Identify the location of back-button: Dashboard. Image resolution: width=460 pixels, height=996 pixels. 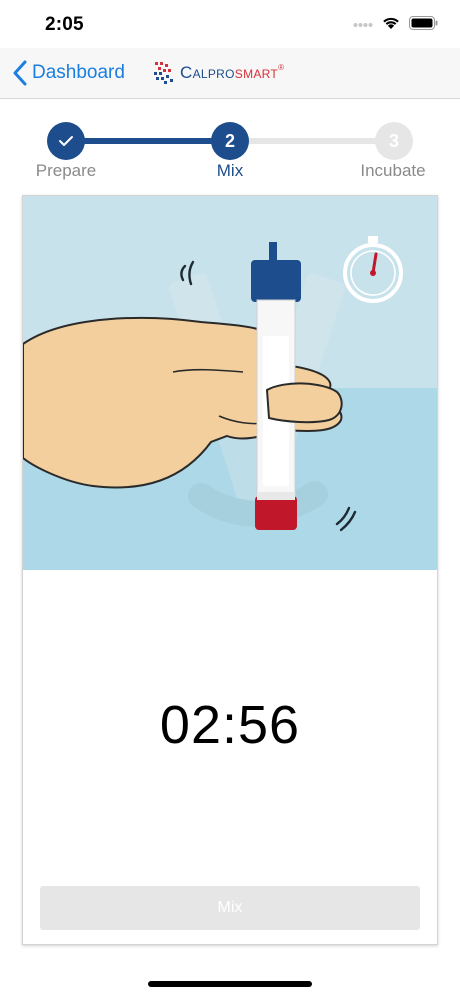
(68, 73).